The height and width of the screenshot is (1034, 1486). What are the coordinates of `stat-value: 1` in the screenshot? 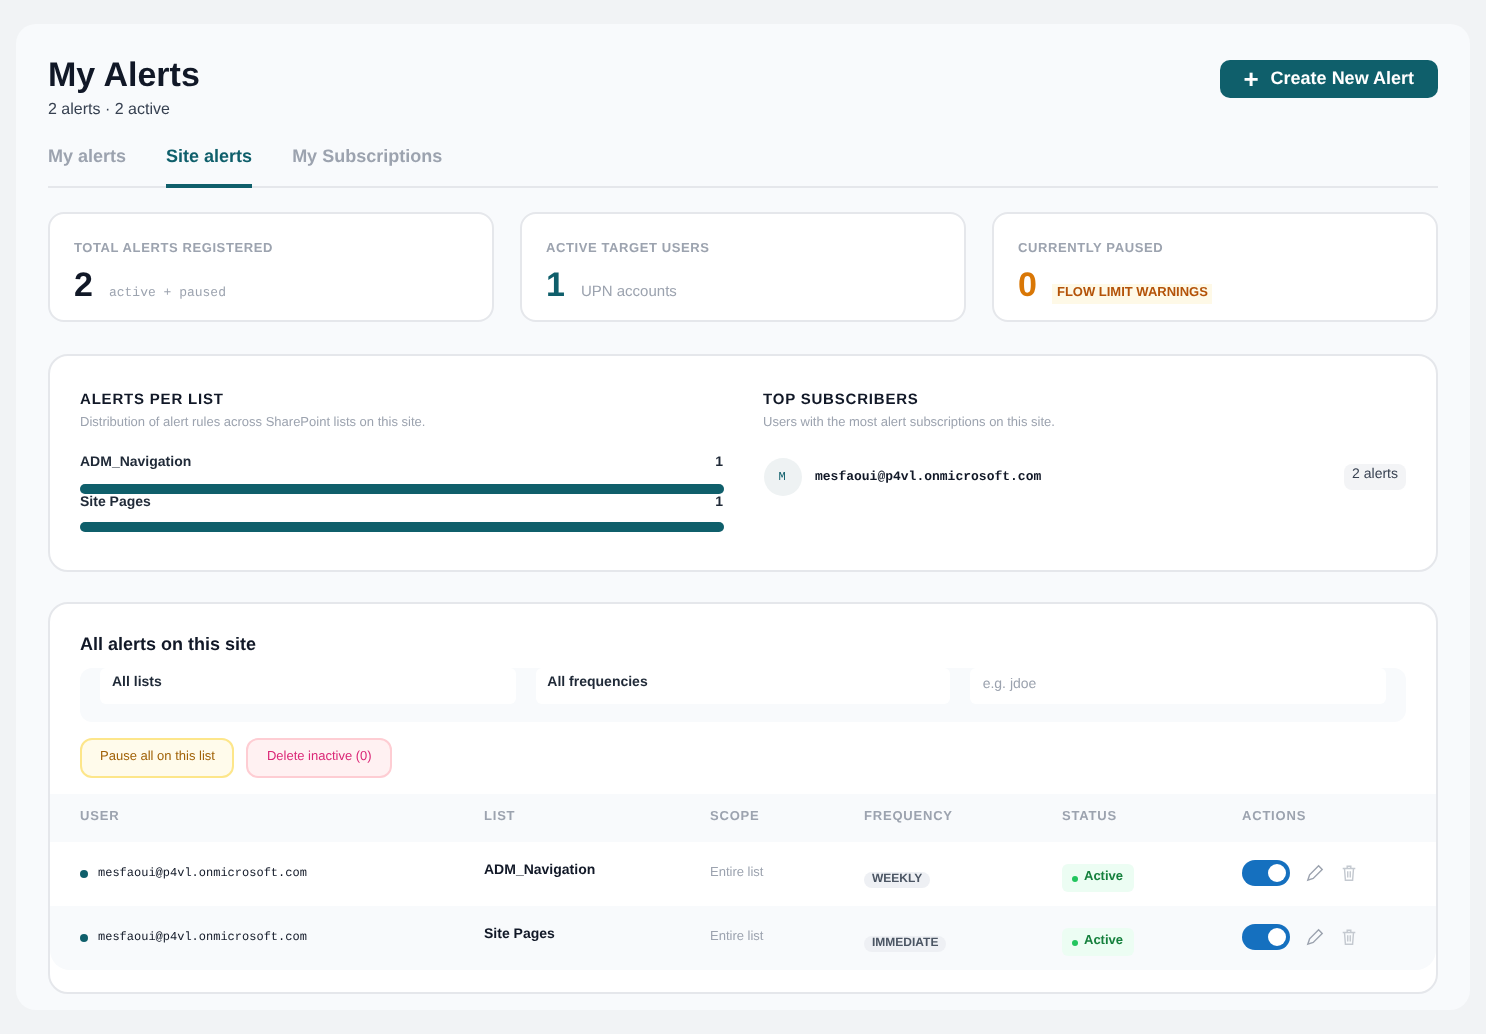 It's located at (555, 285).